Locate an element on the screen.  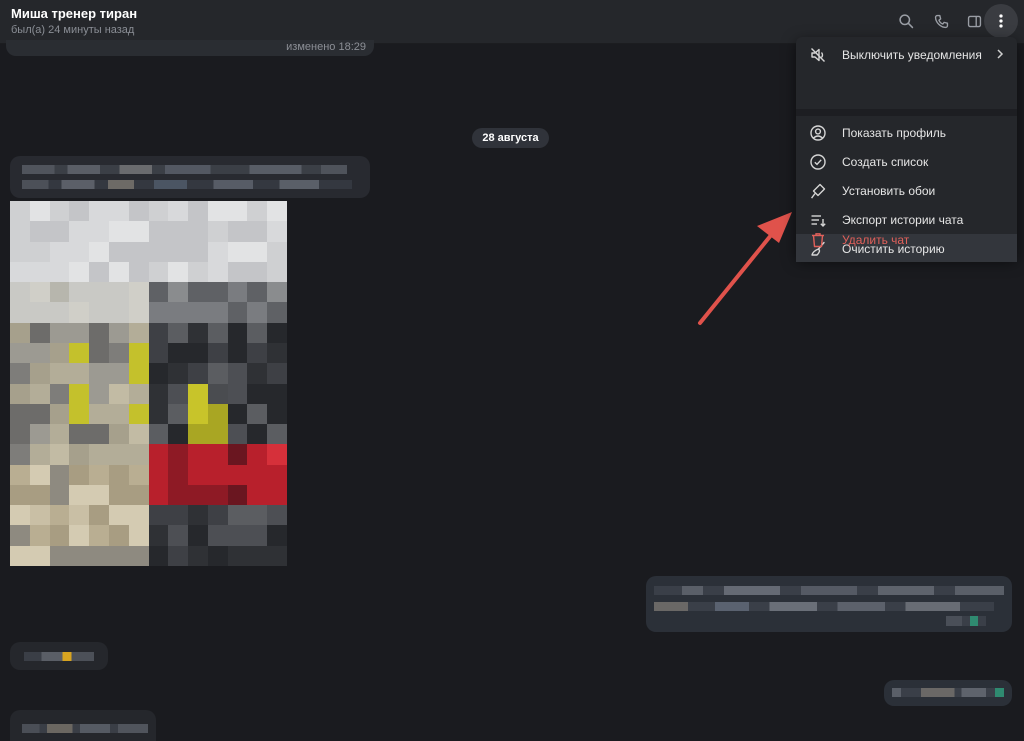
trash-icon is located at coordinates (818, 240).